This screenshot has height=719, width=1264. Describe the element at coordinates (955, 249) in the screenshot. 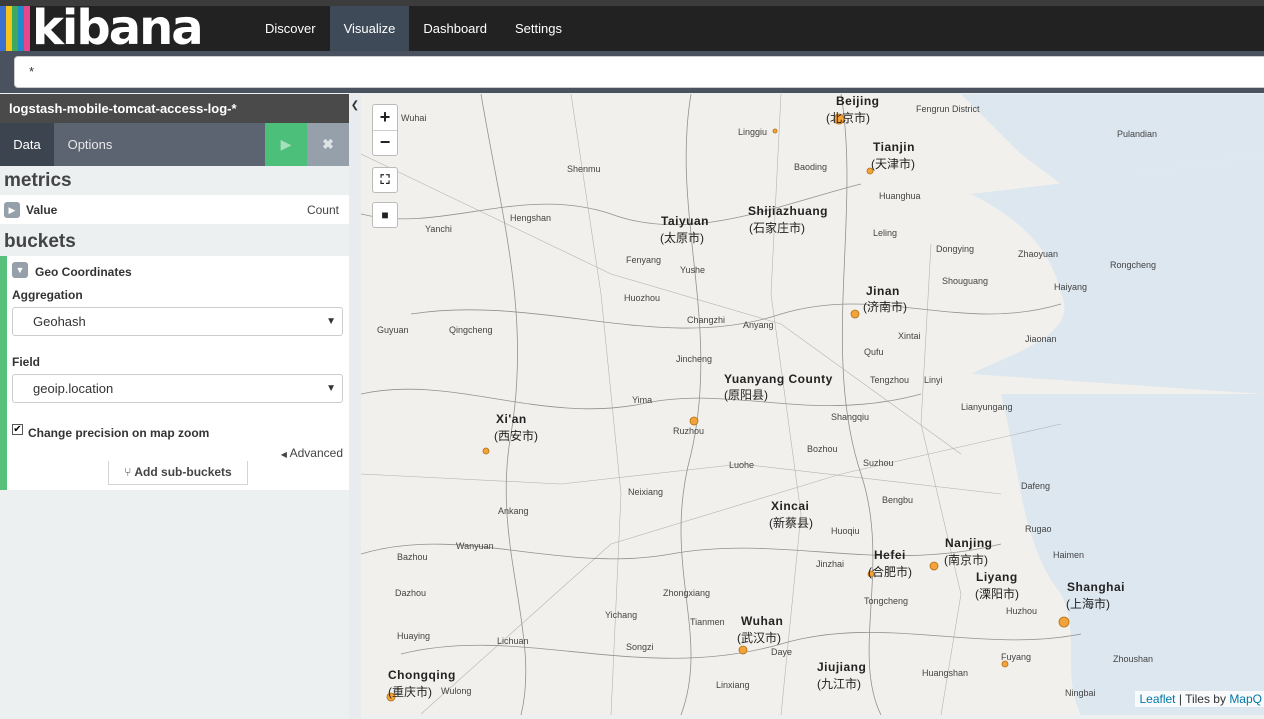

I see `town-label: Dongying` at that location.